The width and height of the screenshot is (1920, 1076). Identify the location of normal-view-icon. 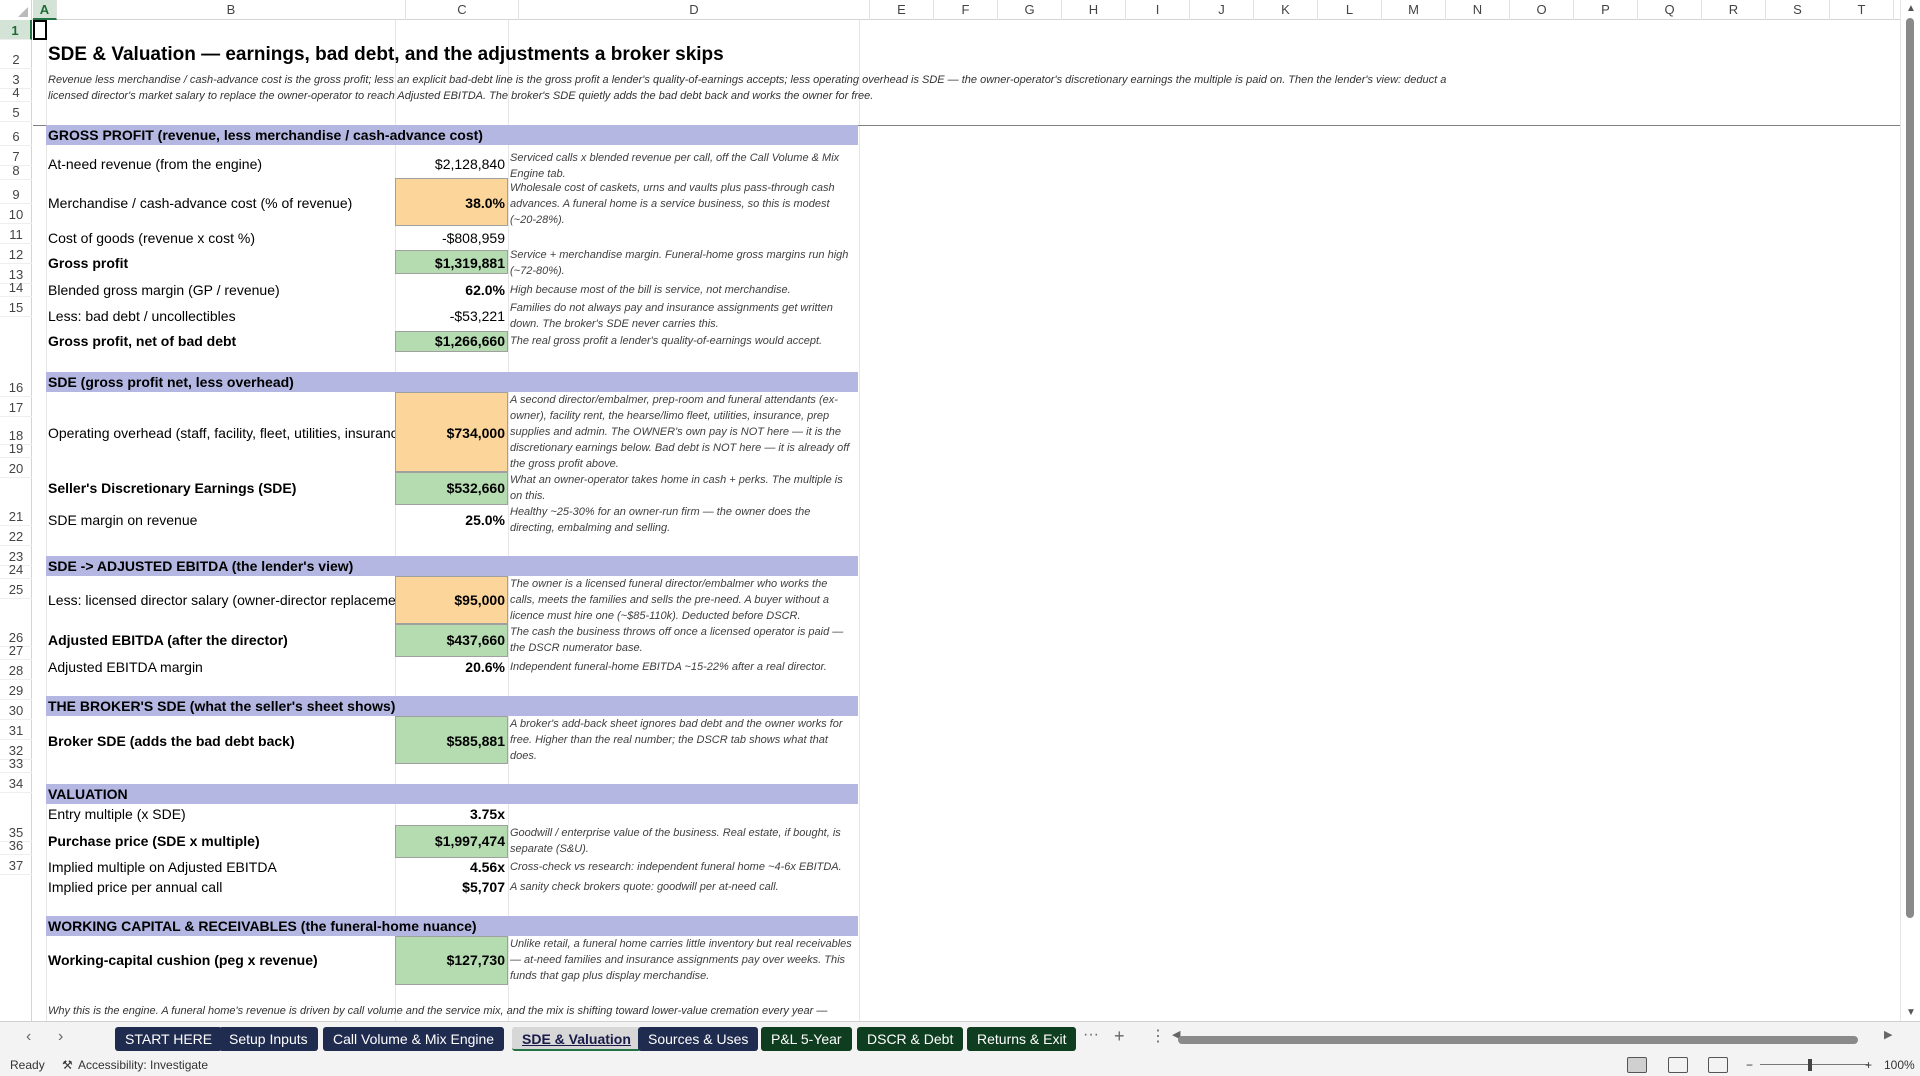
(1637, 1065).